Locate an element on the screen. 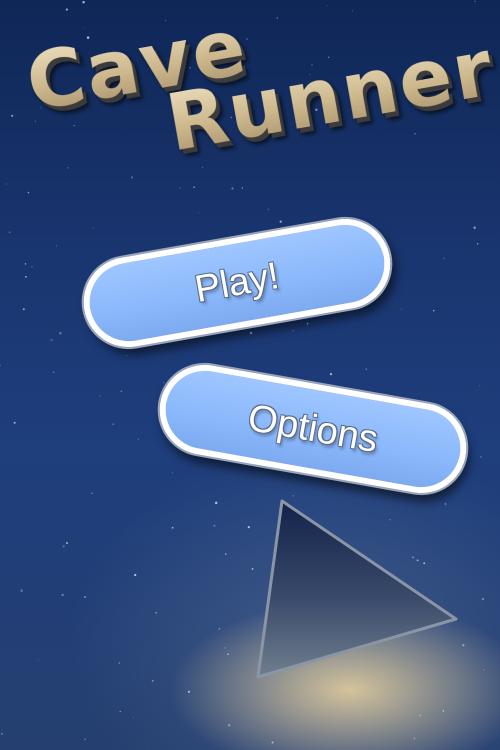  play-triangle-icon is located at coordinates (357, 589).